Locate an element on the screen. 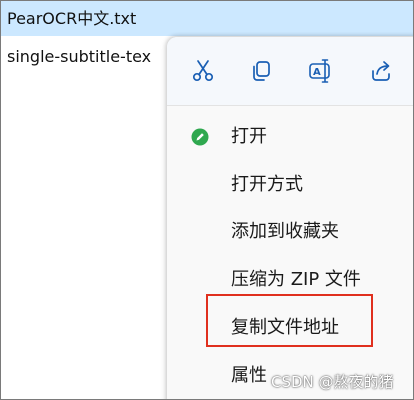 Image resolution: width=414 pixels, height=400 pixels. copy-button is located at coordinates (261, 71).